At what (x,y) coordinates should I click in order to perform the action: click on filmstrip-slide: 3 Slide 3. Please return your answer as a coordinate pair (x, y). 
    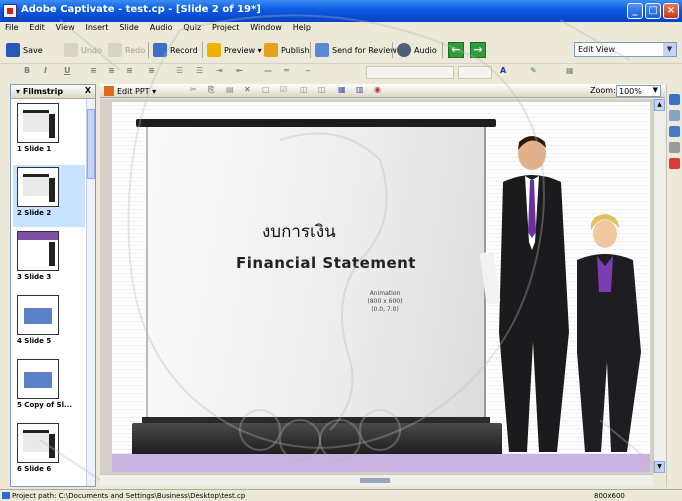
    Looking at the image, I should click on (49, 260).